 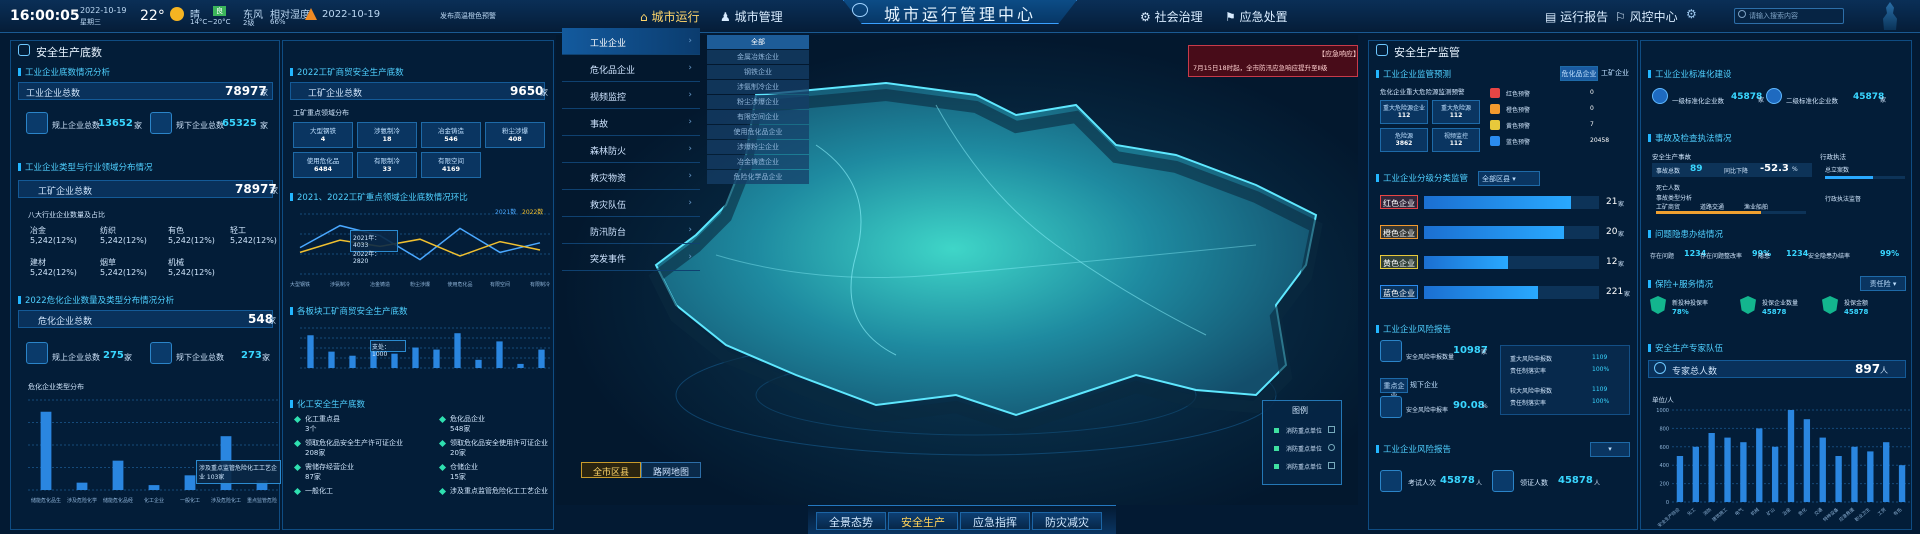 I want to click on tab-mining: 工矿企业, so click(x=1615, y=73).